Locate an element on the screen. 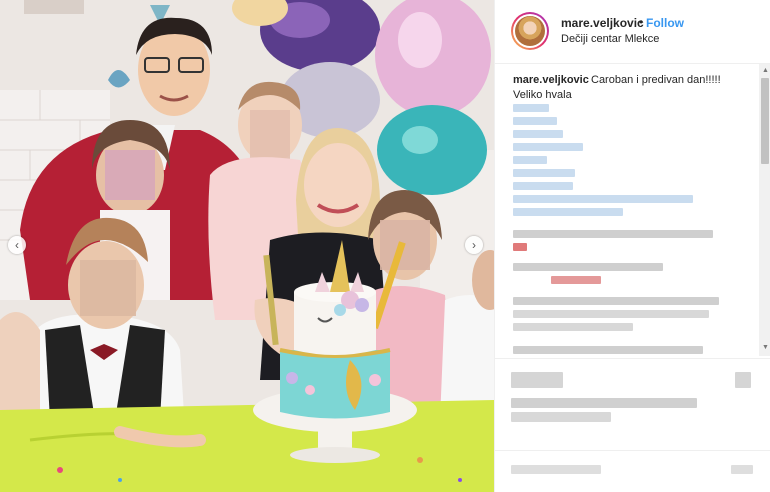 The width and height of the screenshot is (770, 492). next-photo-button: › is located at coordinates (474, 245).